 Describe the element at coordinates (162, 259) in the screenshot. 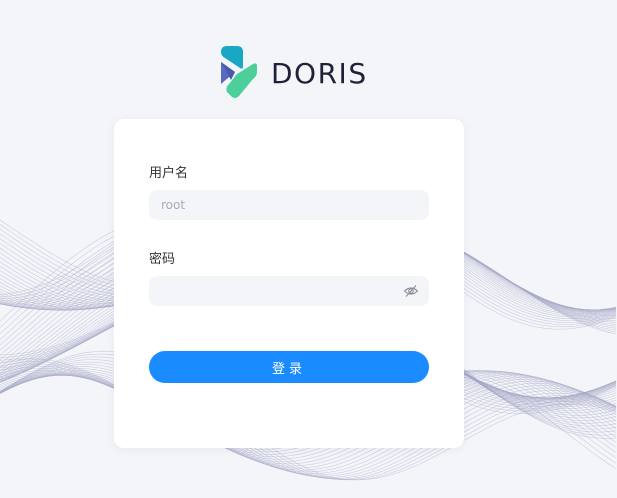

I see `password-label: 密码` at that location.